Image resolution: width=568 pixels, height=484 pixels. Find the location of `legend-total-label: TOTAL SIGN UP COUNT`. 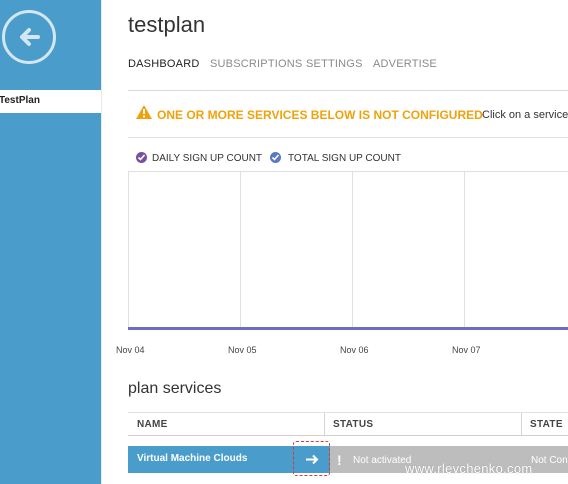

legend-total-label: TOTAL SIGN UP COUNT is located at coordinates (344, 158).